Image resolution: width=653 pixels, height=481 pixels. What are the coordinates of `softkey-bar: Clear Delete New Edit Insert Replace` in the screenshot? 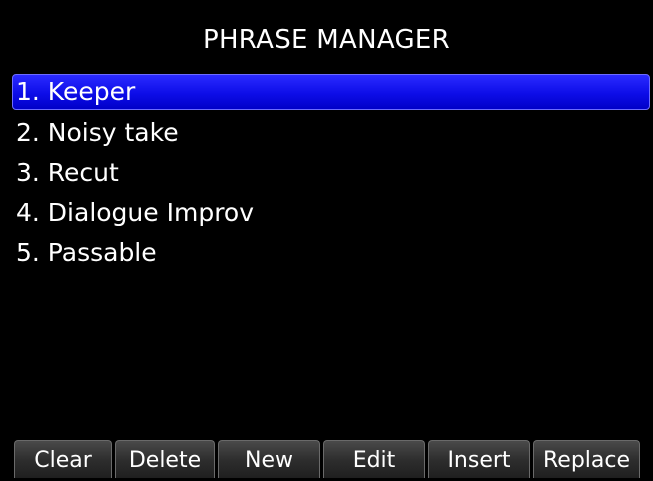 It's located at (330, 459).